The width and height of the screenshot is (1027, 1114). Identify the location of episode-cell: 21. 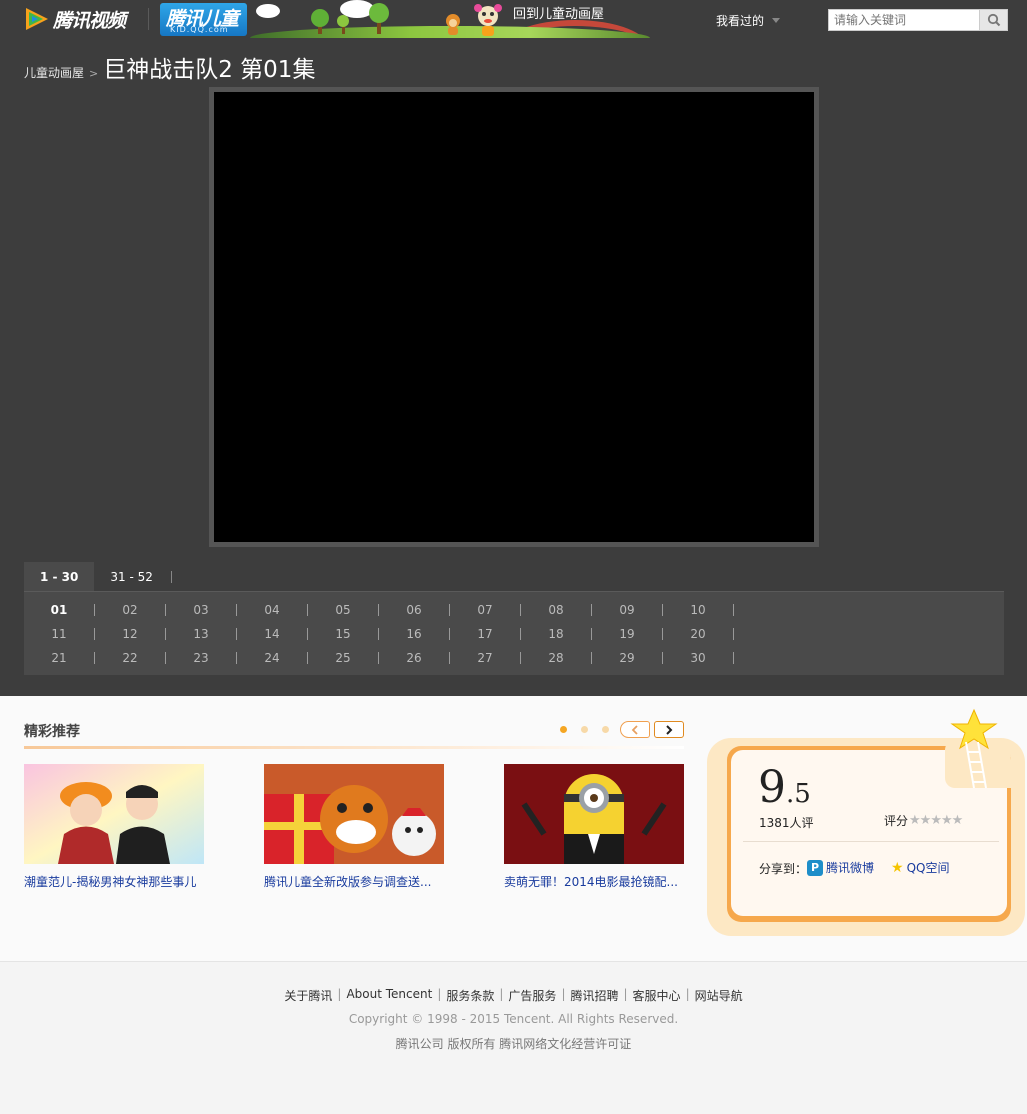
(59, 658).